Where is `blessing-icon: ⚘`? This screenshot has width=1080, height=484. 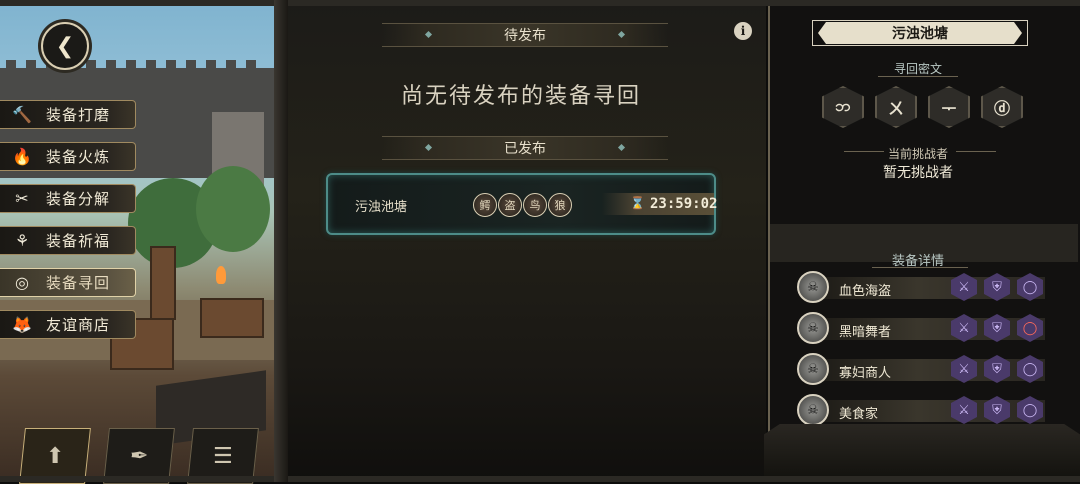 blessing-icon: ⚘ is located at coordinates (22, 240).